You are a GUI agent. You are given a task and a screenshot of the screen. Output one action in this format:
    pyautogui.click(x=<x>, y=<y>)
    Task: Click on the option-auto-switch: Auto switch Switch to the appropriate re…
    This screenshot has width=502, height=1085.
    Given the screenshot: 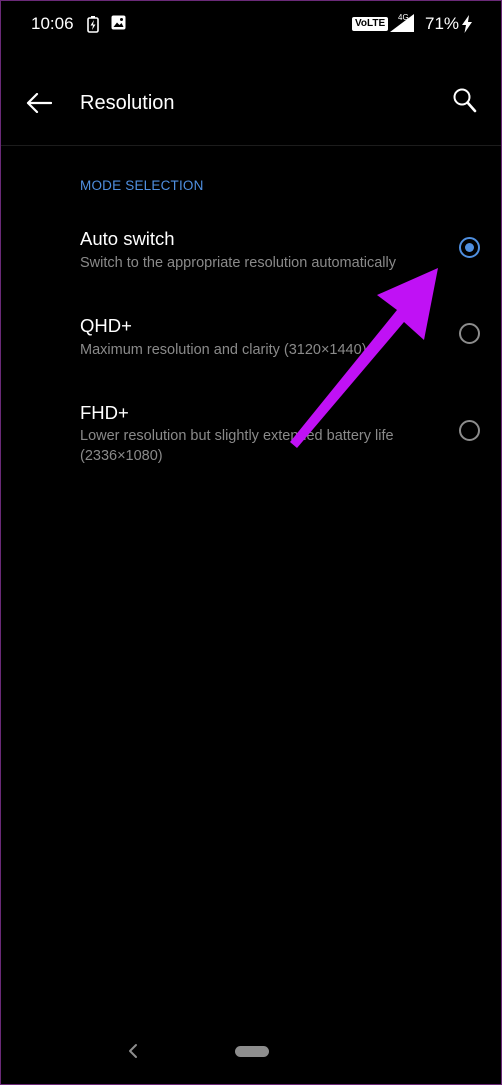 What is the action you would take?
    pyautogui.click(x=251, y=254)
    